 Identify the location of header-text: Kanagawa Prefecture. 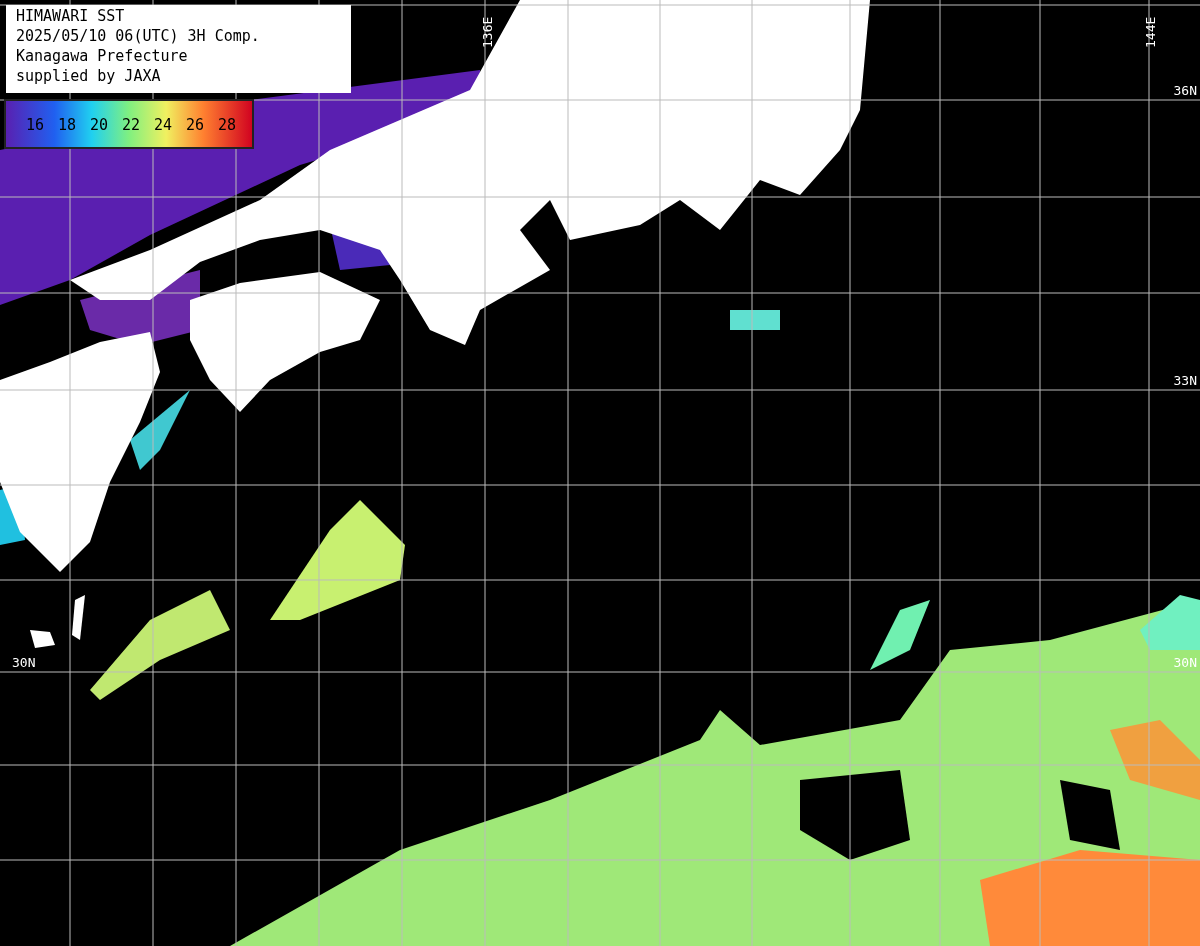
(102, 56).